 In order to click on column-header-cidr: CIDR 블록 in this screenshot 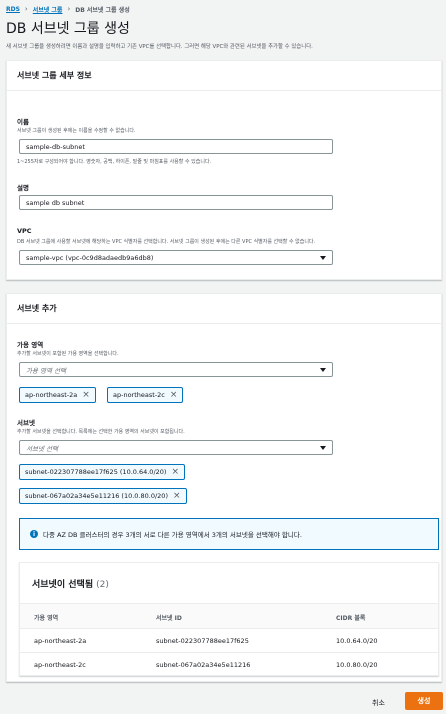, I will do `click(351, 618)`.